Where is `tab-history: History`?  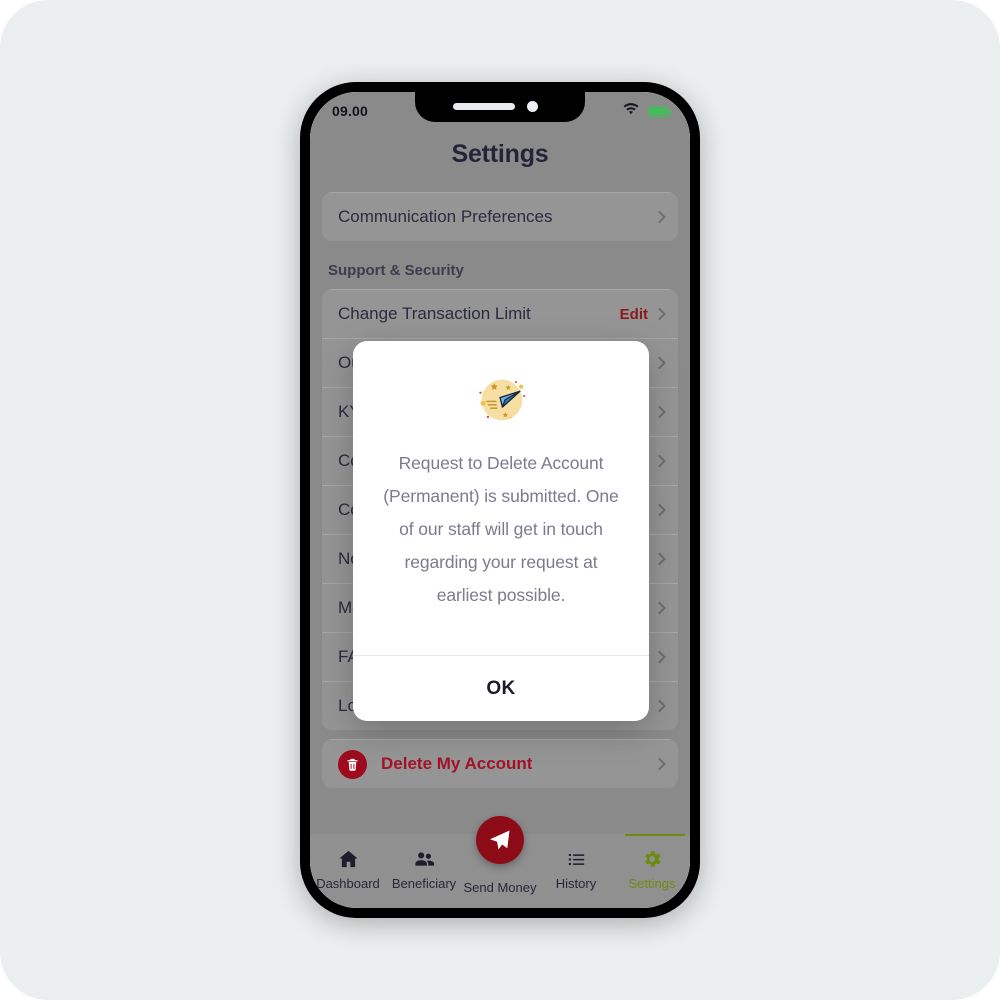
tab-history: History is located at coordinates (576, 862).